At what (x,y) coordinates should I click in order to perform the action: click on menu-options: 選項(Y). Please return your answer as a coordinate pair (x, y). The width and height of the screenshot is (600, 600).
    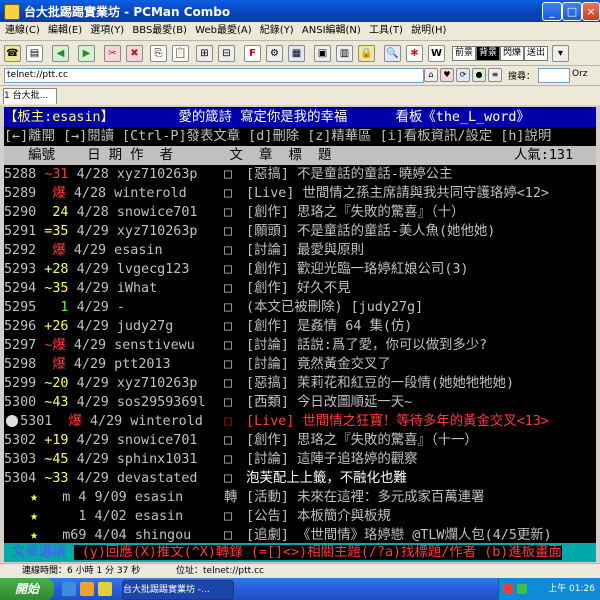
    Looking at the image, I should click on (107, 31).